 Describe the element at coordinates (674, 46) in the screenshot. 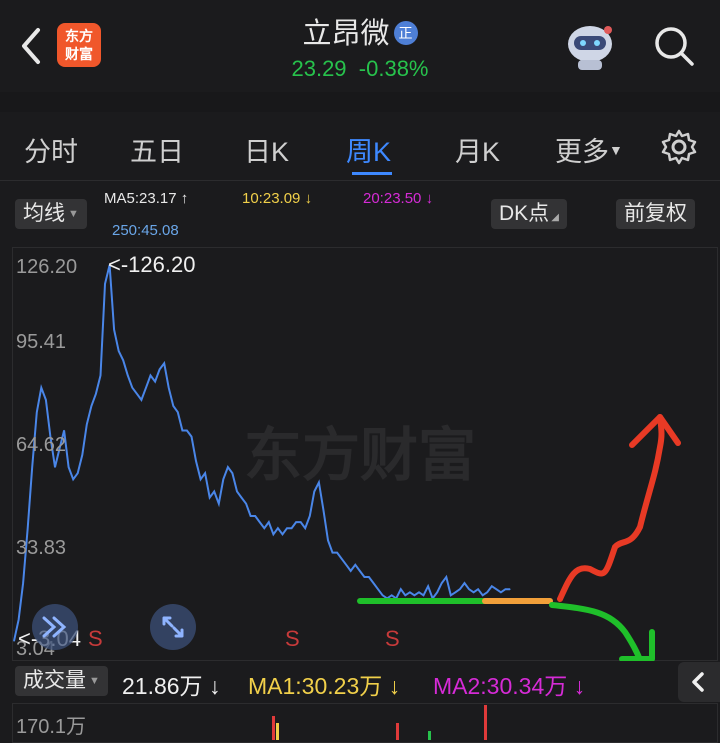

I see `search-icon` at that location.